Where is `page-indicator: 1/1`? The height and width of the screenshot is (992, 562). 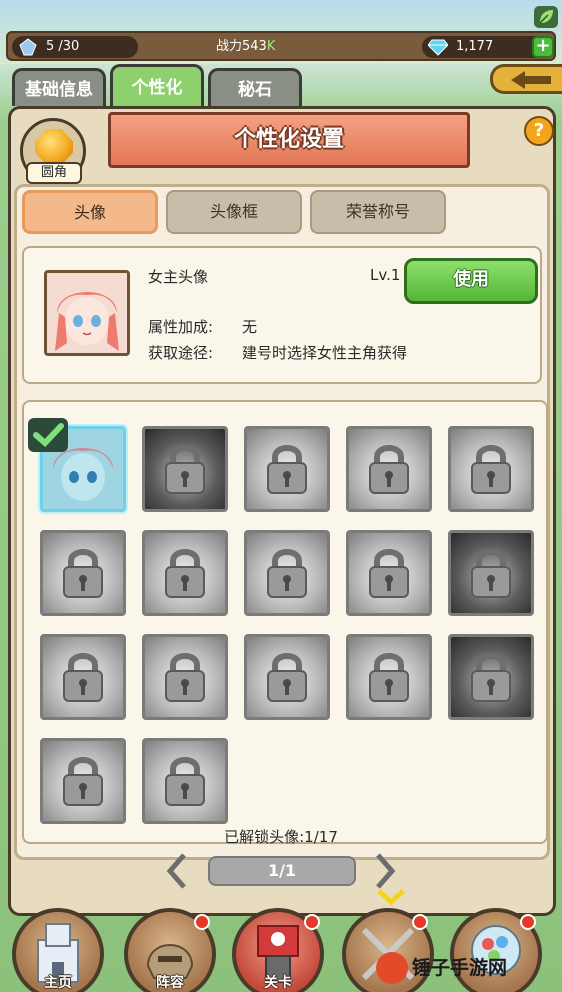 page-indicator: 1/1 is located at coordinates (282, 871).